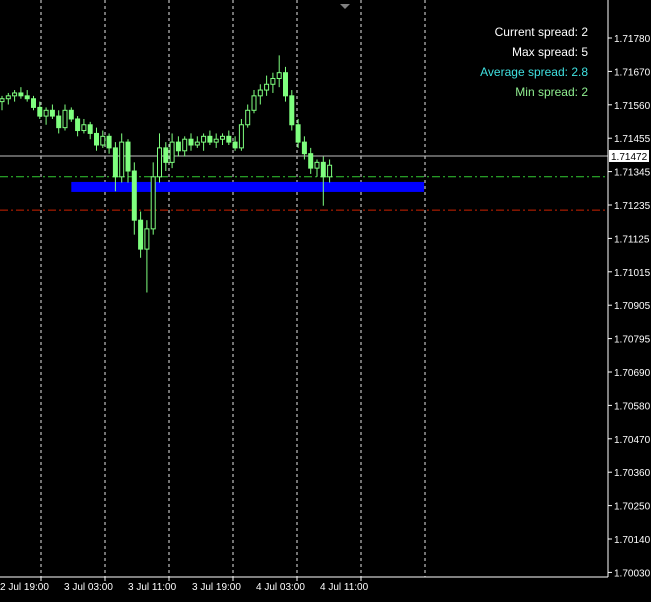  What do you see at coordinates (632, 273) in the screenshot?
I see `price-tick-label: 1.71015` at bounding box center [632, 273].